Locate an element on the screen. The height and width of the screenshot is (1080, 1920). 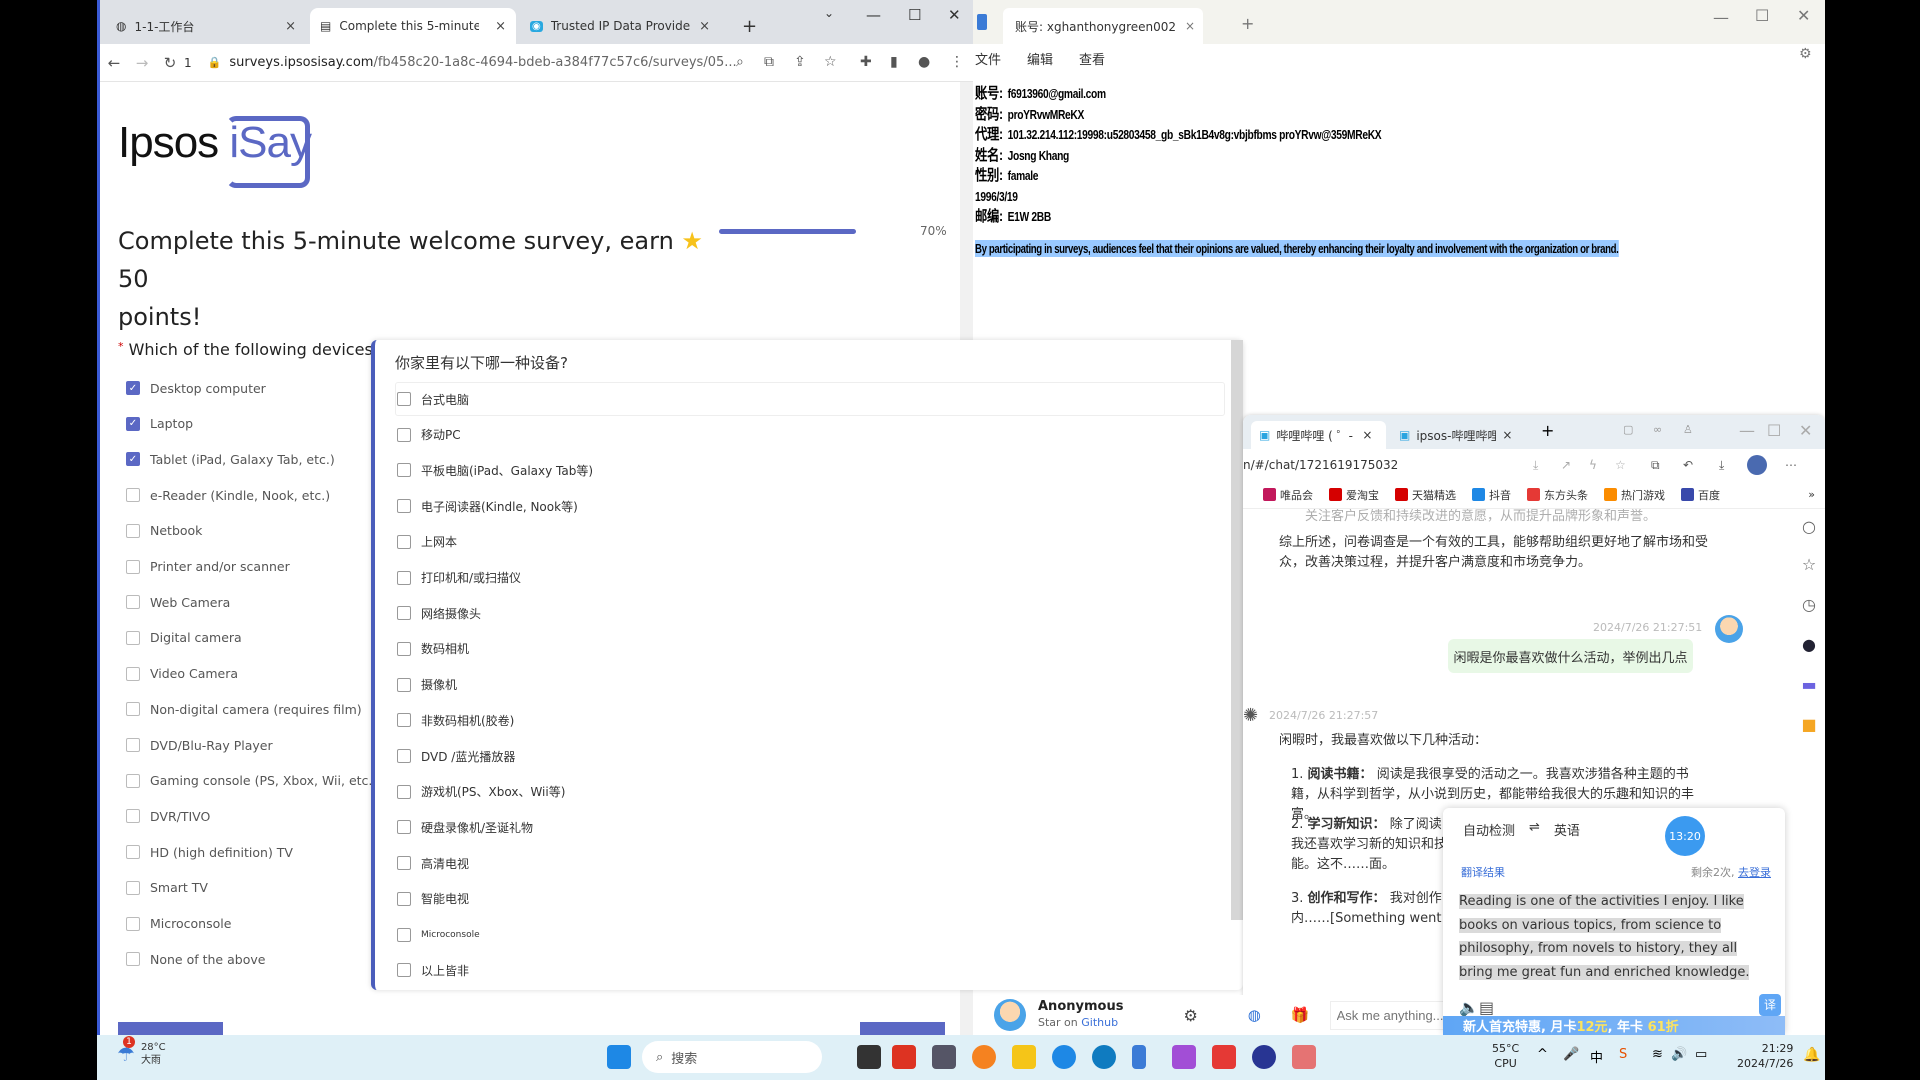
share-icon: ⇪ is located at coordinates (800, 62).